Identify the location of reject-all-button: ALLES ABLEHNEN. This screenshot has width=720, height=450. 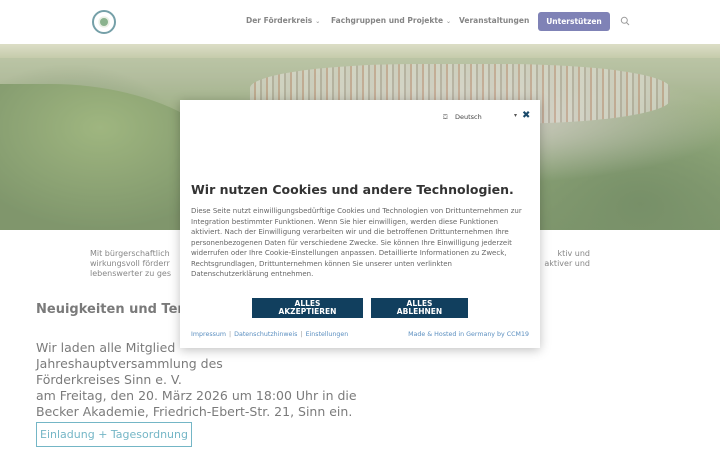
(419, 308).